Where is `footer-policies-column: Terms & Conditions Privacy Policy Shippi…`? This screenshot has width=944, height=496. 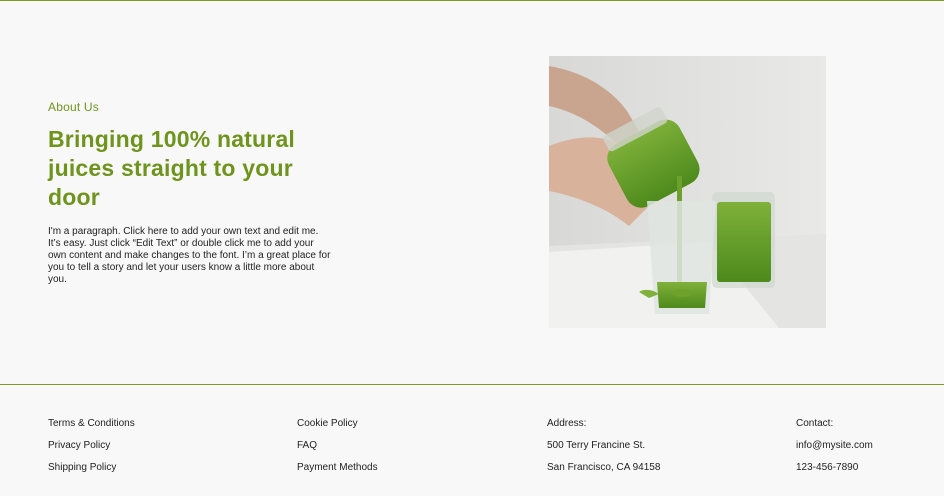
footer-policies-column: Terms & Conditions Privacy Policy Shippi… is located at coordinates (91, 446).